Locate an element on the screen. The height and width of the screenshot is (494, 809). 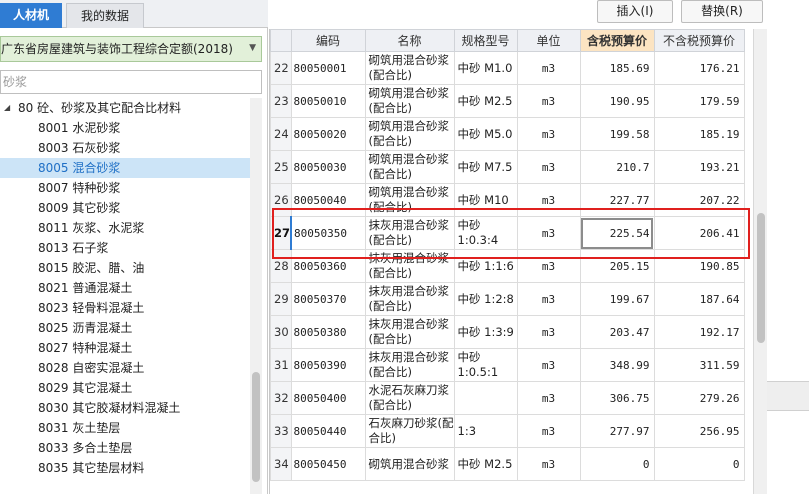
code-cell: 80050370 is located at coordinates (328, 299).